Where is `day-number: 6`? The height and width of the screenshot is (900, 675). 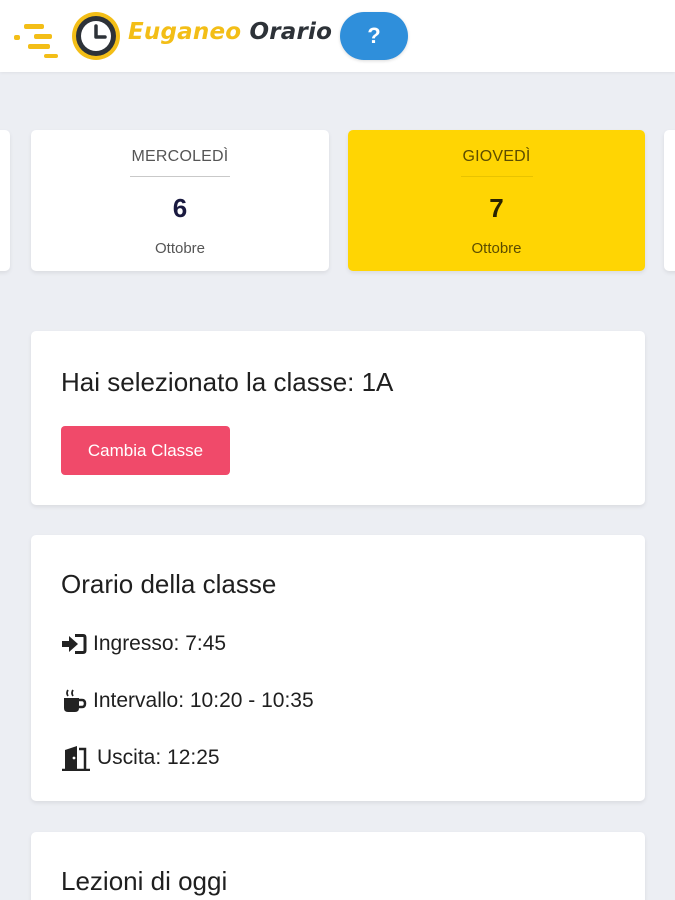 day-number: 6 is located at coordinates (180, 208).